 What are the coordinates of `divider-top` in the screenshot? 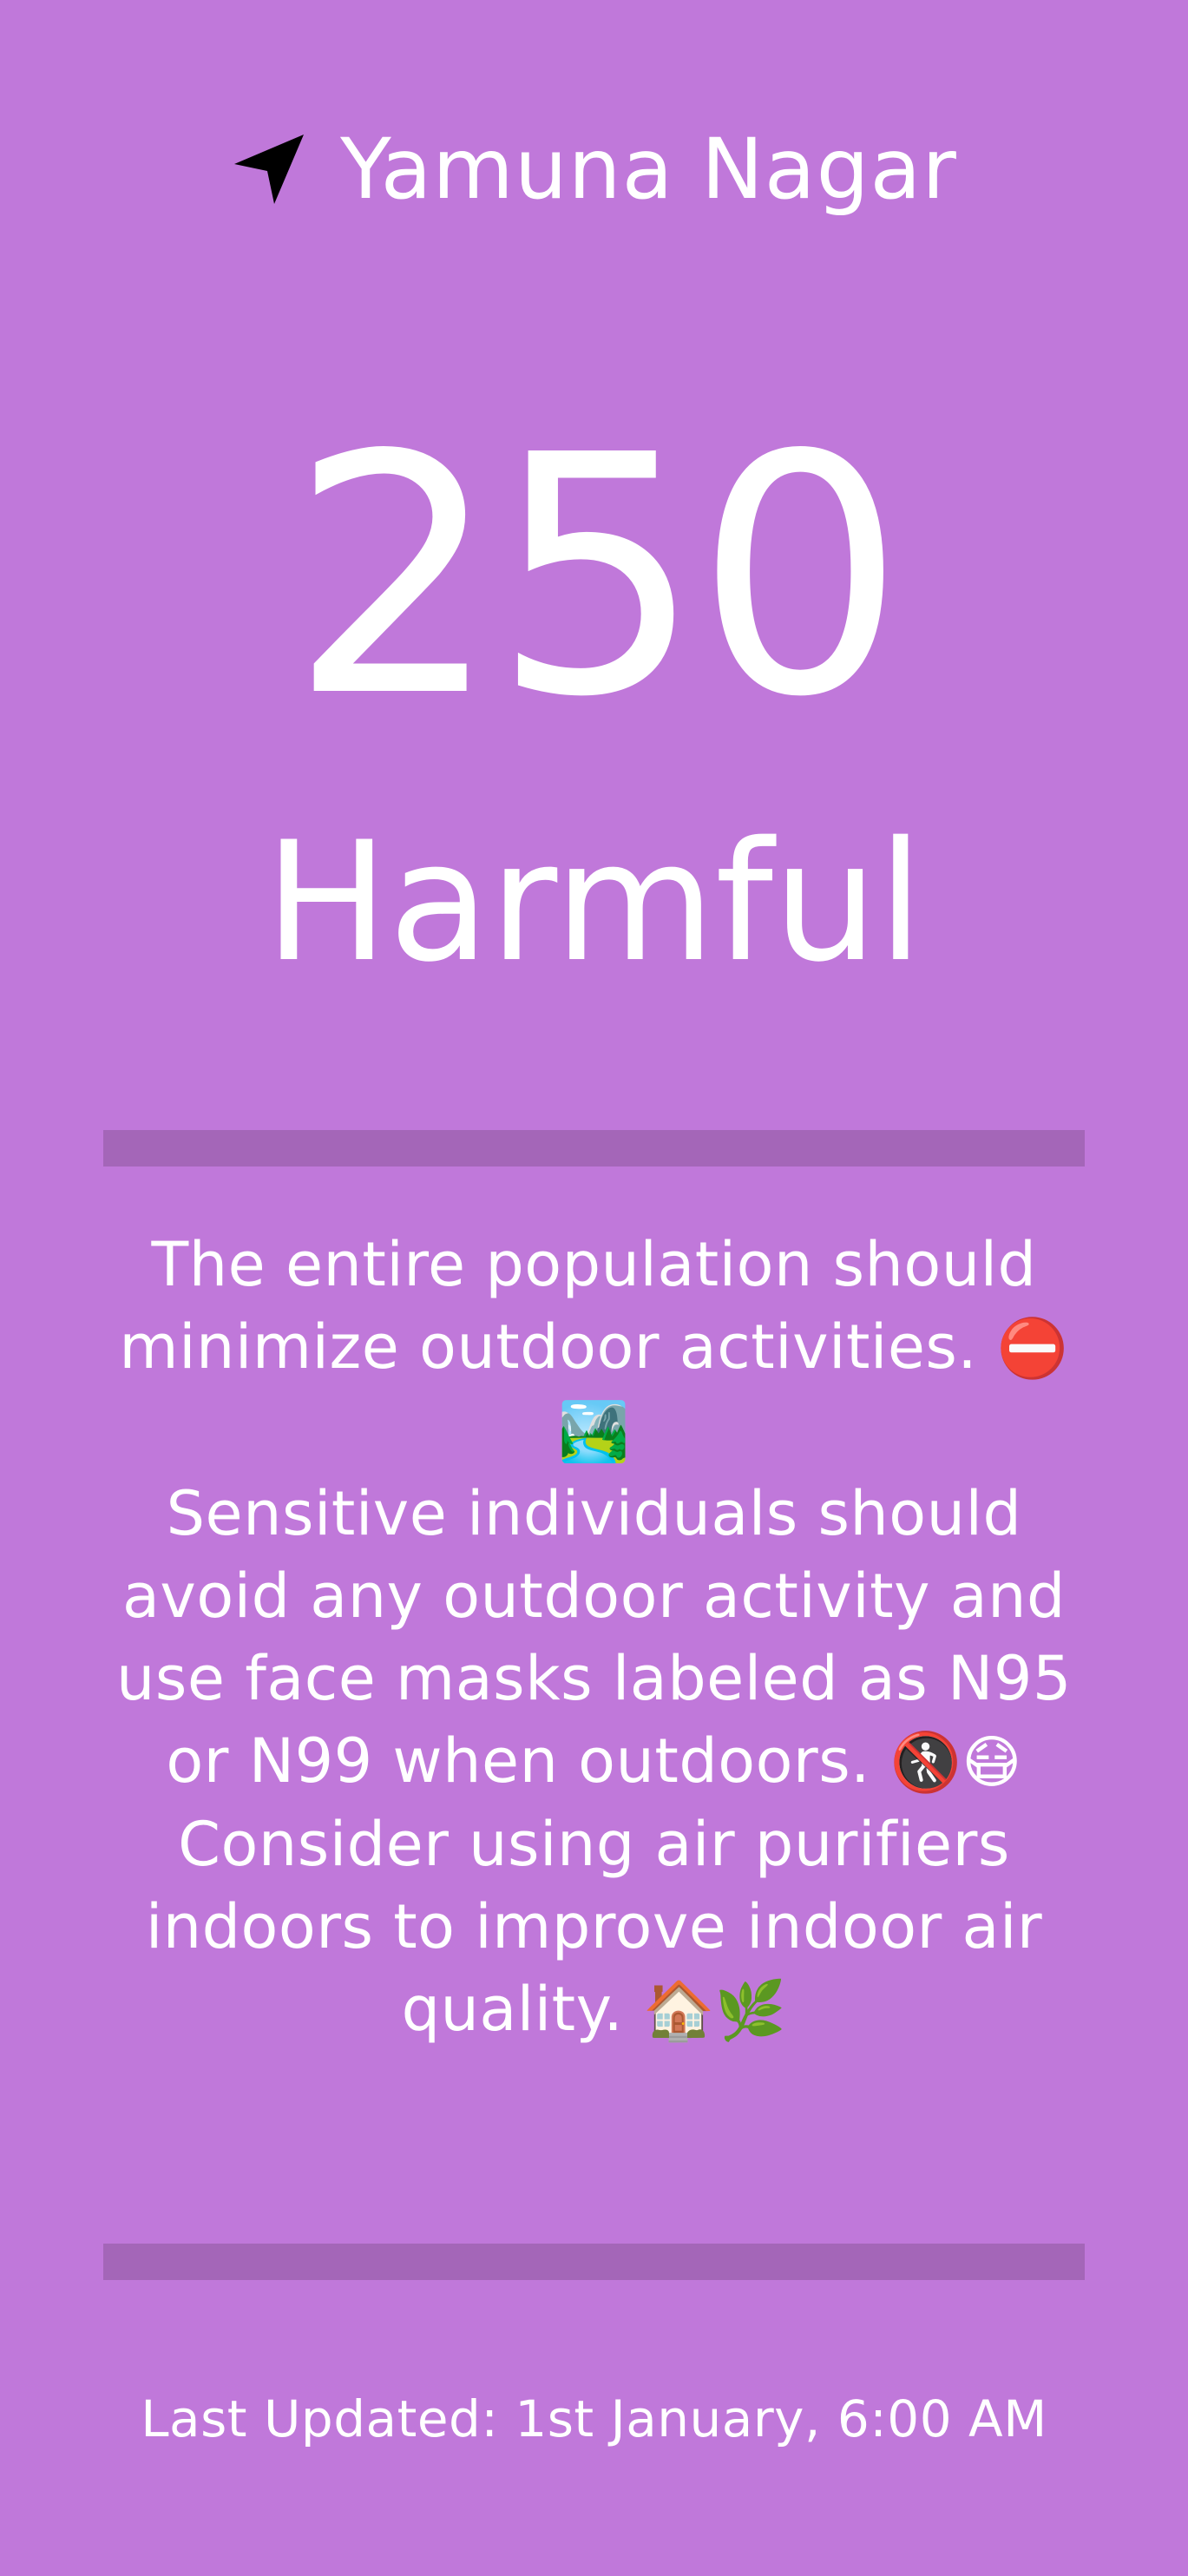 It's located at (594, 1148).